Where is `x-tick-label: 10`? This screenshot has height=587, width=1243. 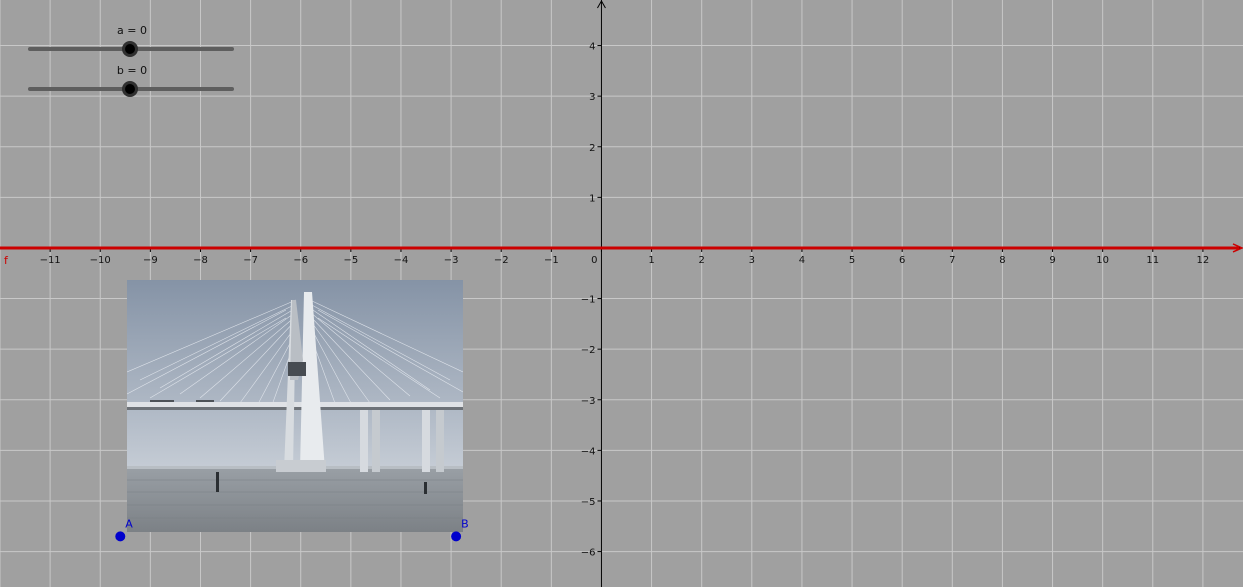 x-tick-label: 10 is located at coordinates (1102, 260).